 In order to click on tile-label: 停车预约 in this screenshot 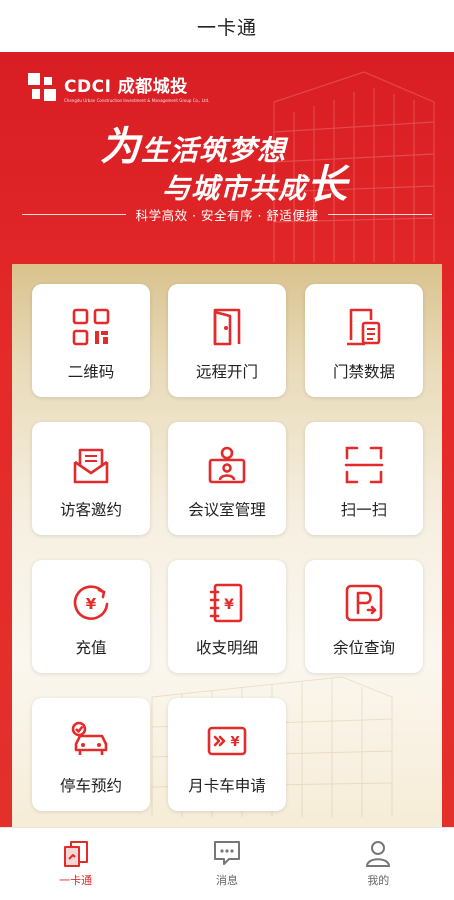, I will do `click(90, 786)`.